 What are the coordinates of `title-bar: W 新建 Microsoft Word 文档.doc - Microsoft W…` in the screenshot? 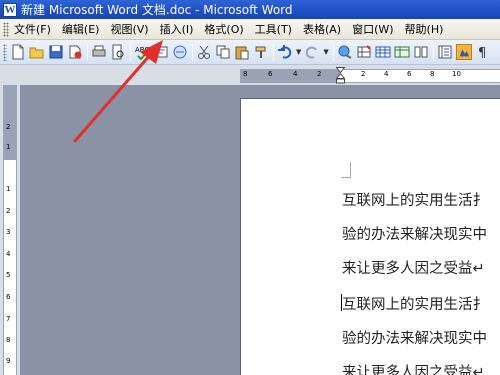 It's located at (250, 9).